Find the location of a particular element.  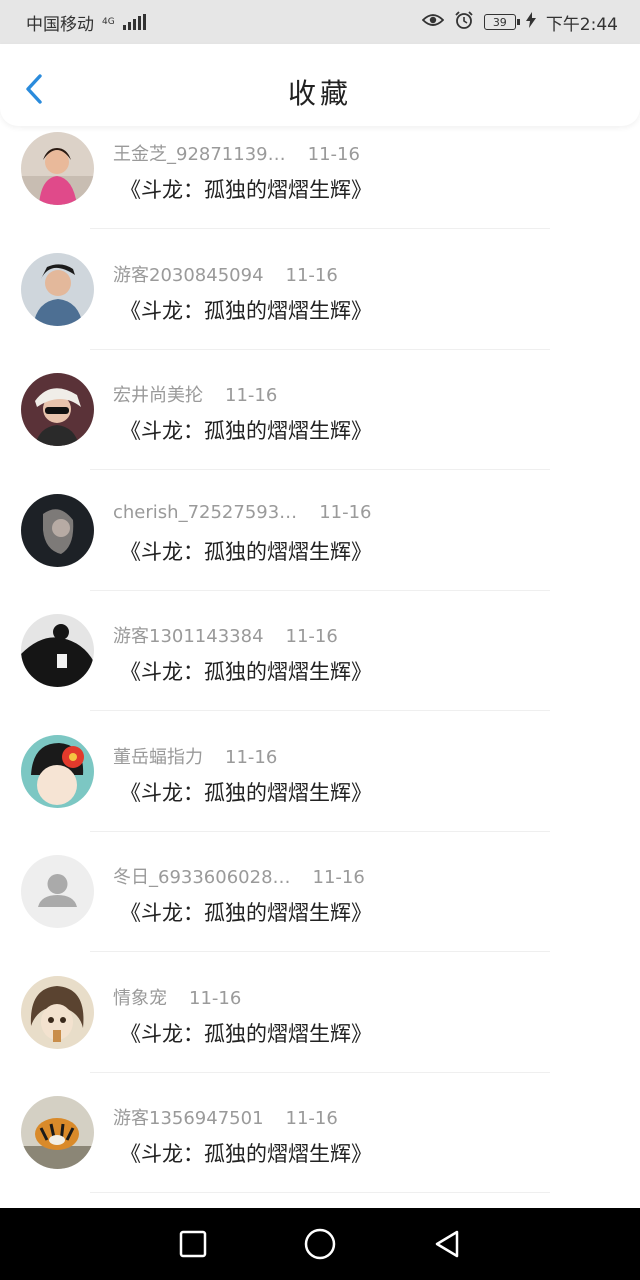

eye-comfort-icon is located at coordinates (433, 22).